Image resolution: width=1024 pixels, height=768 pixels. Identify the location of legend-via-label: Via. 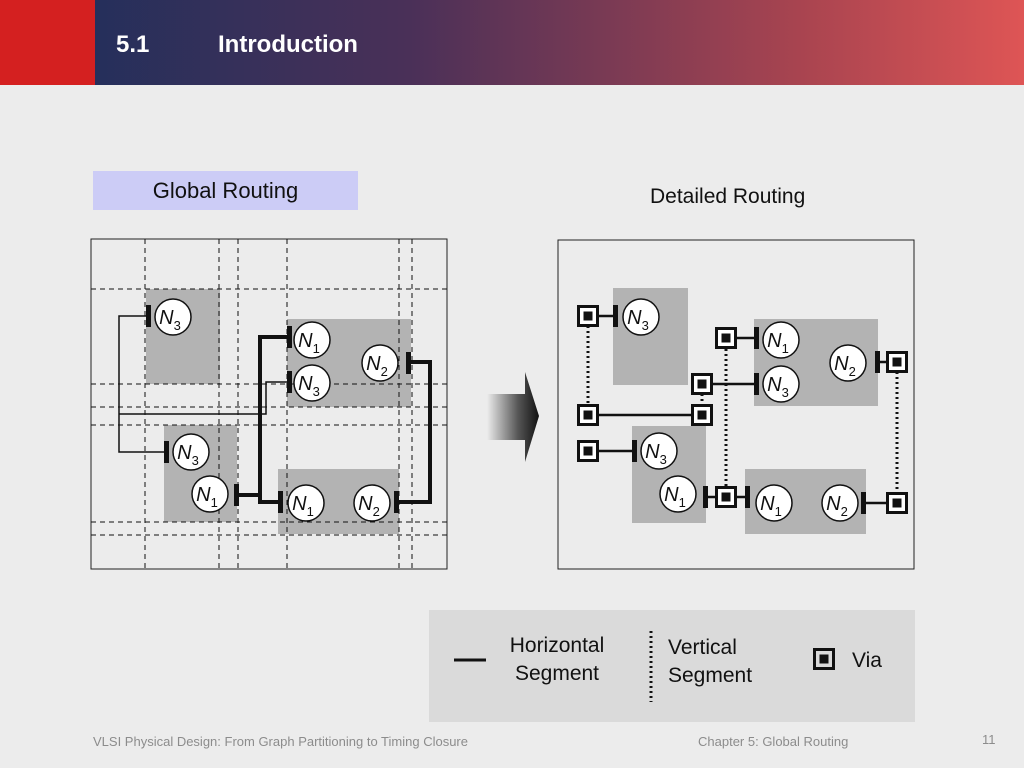
(867, 660).